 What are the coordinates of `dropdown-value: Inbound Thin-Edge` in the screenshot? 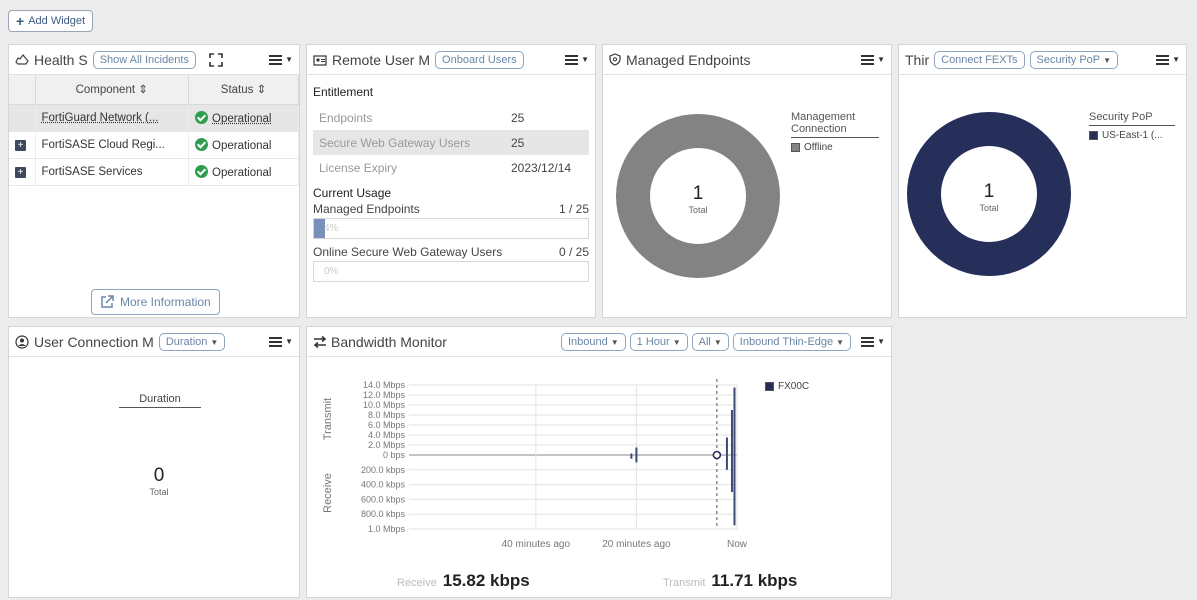 It's located at (786, 341).